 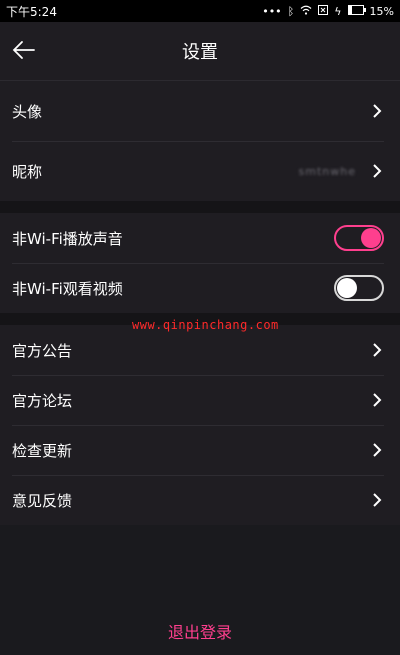 I want to click on announcement-label: 官方公告, so click(x=42, y=350).